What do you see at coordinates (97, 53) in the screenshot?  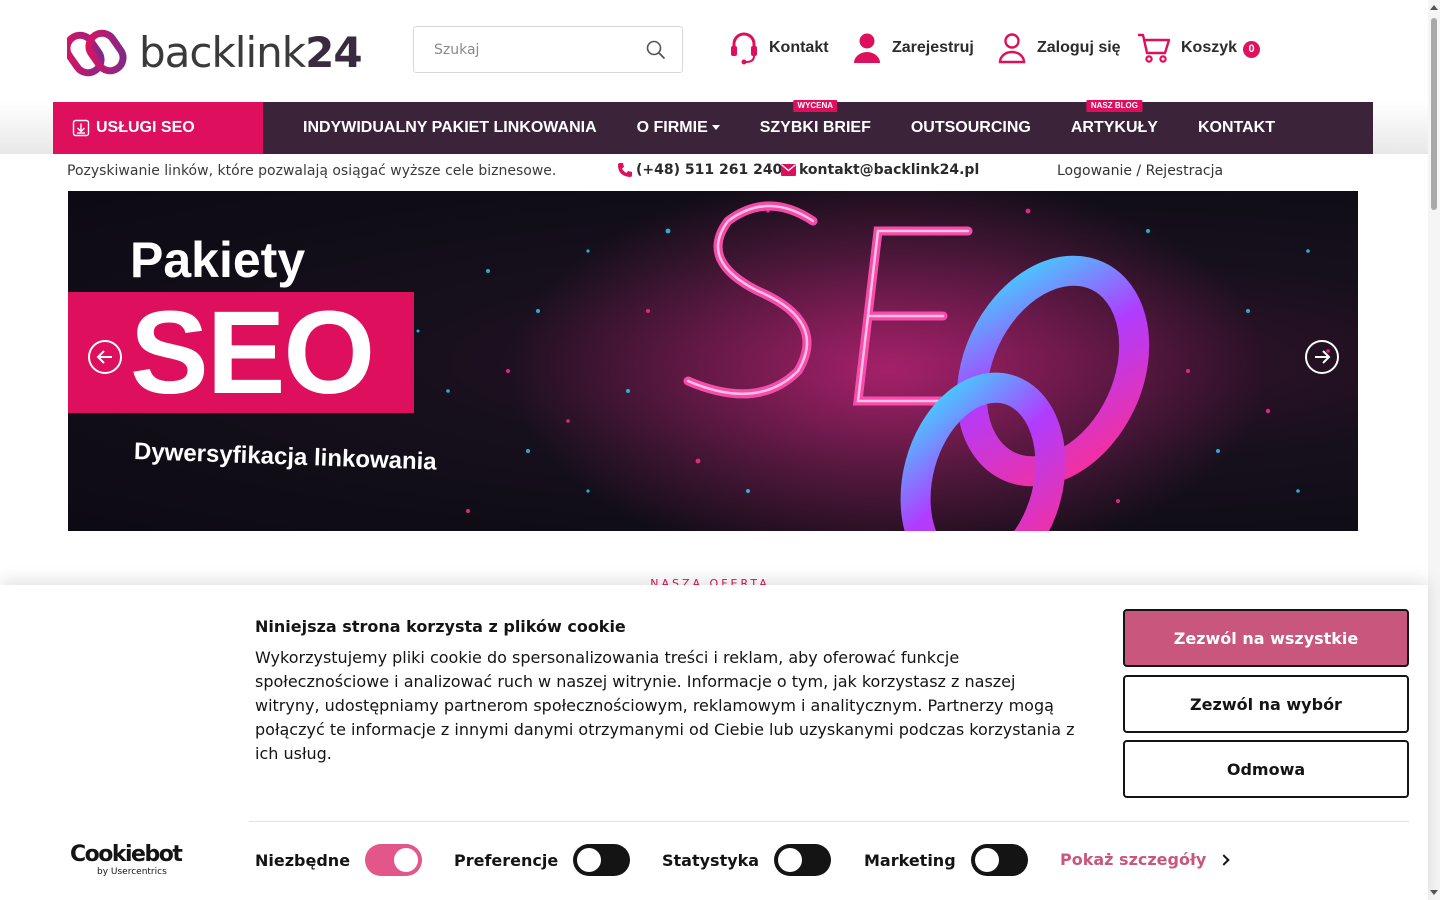 I see `logo-mark-icon` at bounding box center [97, 53].